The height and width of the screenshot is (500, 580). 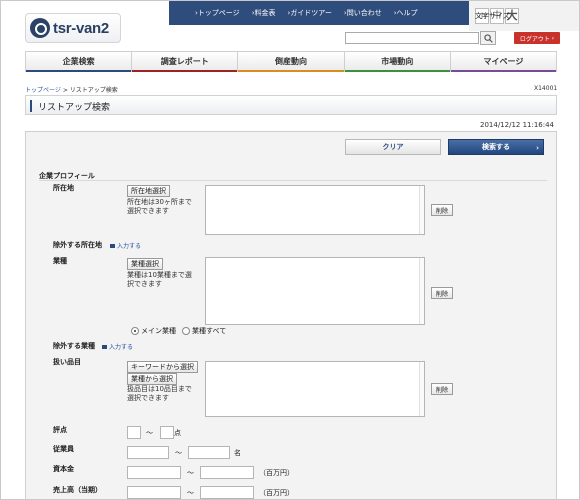 I want to click on capital-max-input, so click(x=227, y=472).